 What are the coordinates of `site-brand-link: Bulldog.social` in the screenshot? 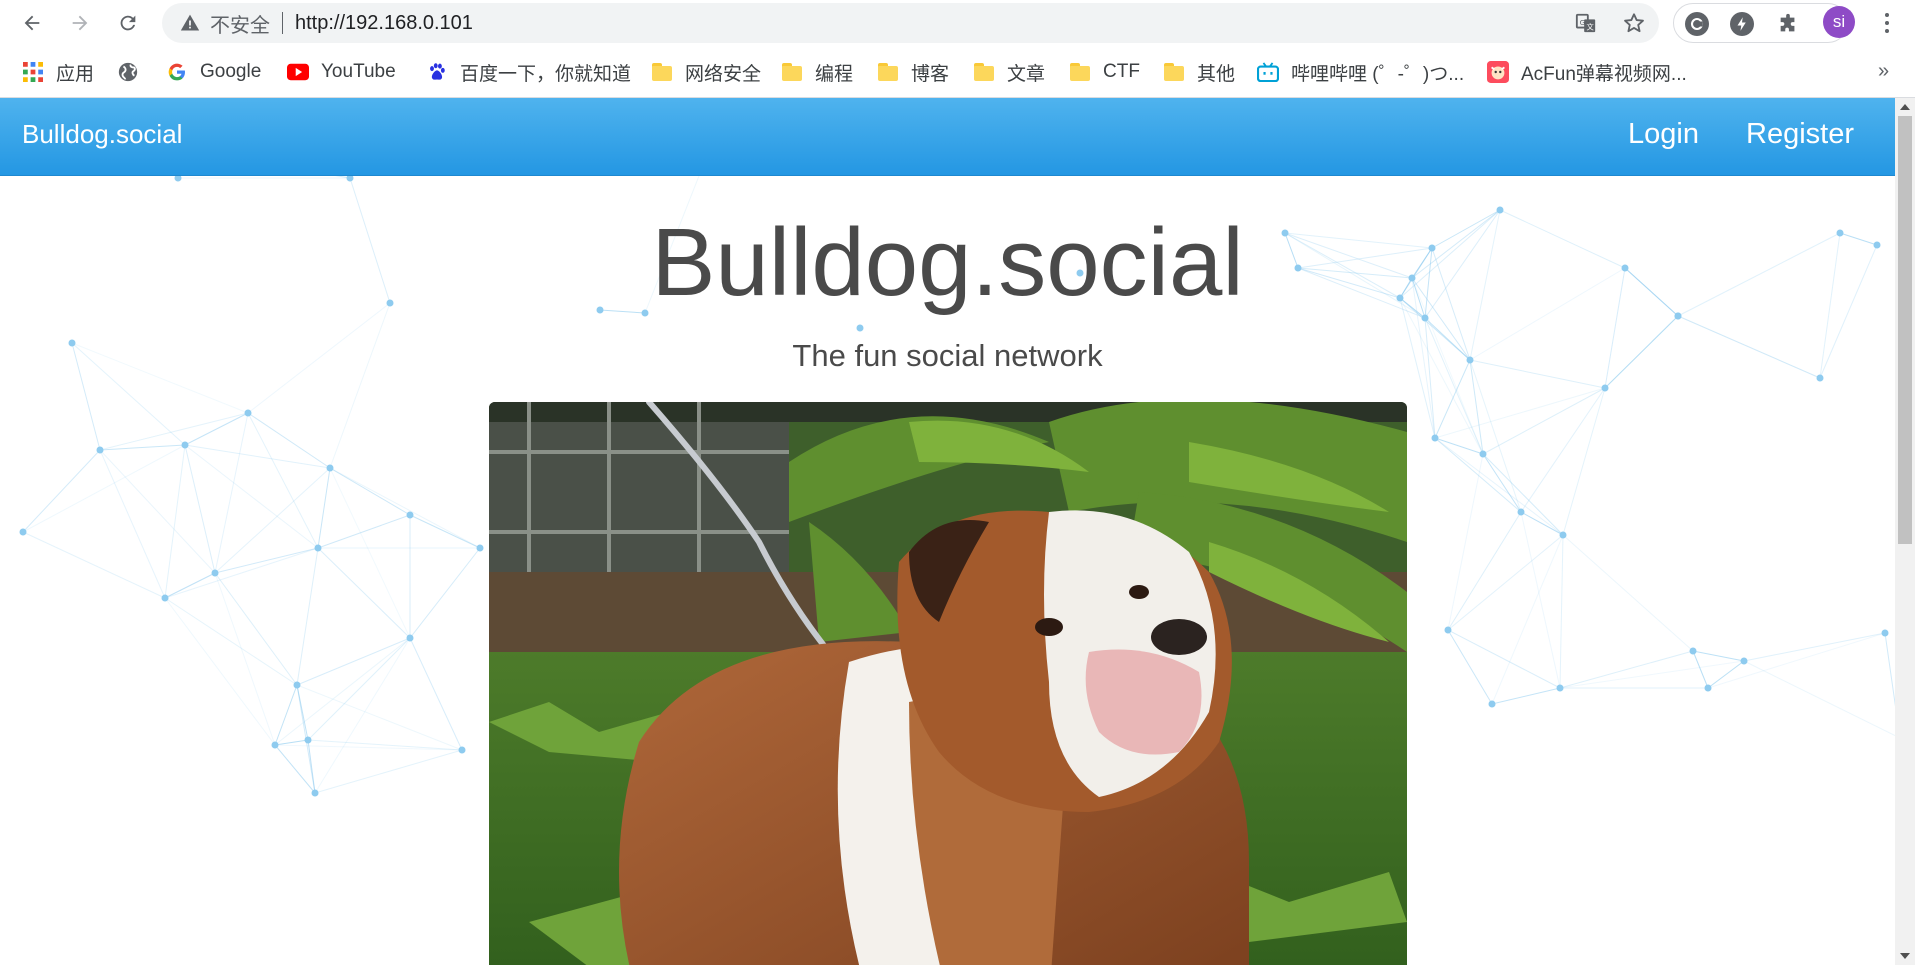 It's located at (102, 134).